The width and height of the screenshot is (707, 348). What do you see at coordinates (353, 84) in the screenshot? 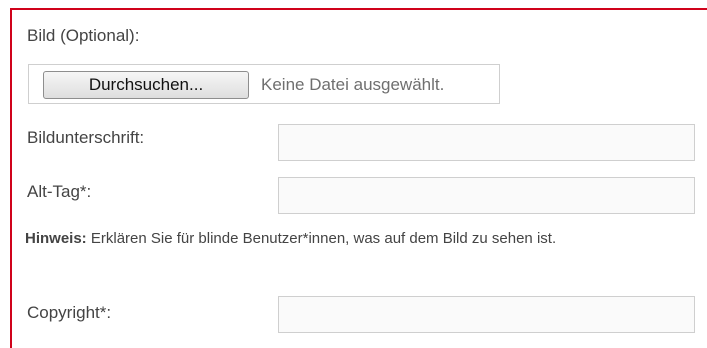
I see `file-status-text: Keine Datei ausgewählt.` at bounding box center [353, 84].